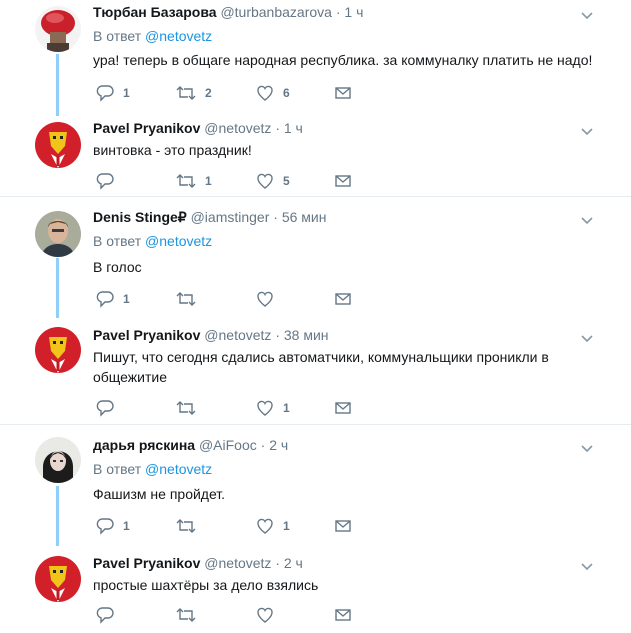 This screenshot has height=633, width=631. Describe the element at coordinates (172, 150) in the screenshot. I see `tweet-text: винтовка - это праздник!` at that location.